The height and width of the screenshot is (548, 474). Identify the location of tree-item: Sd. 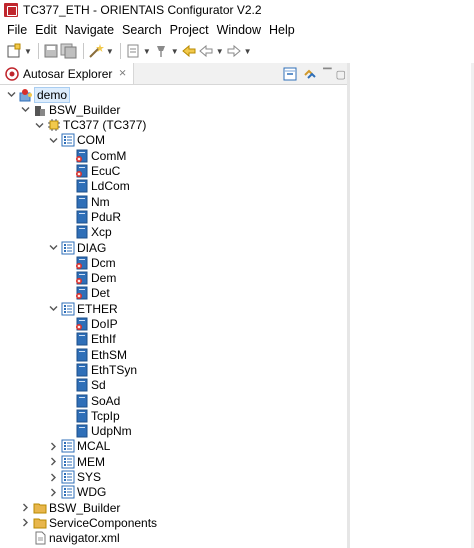
(84, 385).